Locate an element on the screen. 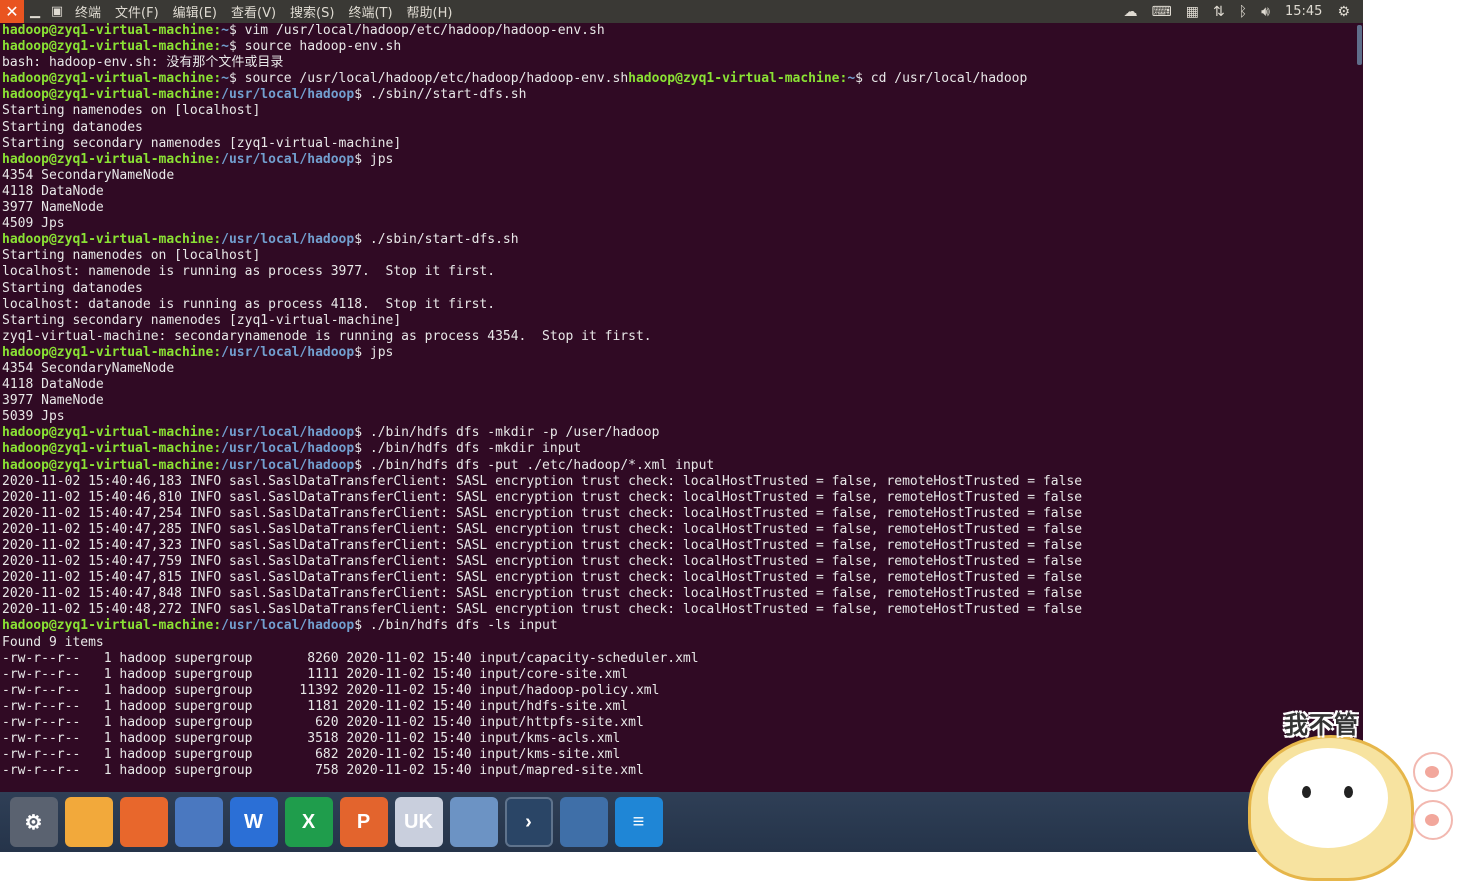 This screenshot has height=881, width=1457. output-text: Starting namenodes on [localhost] is located at coordinates (131, 256).